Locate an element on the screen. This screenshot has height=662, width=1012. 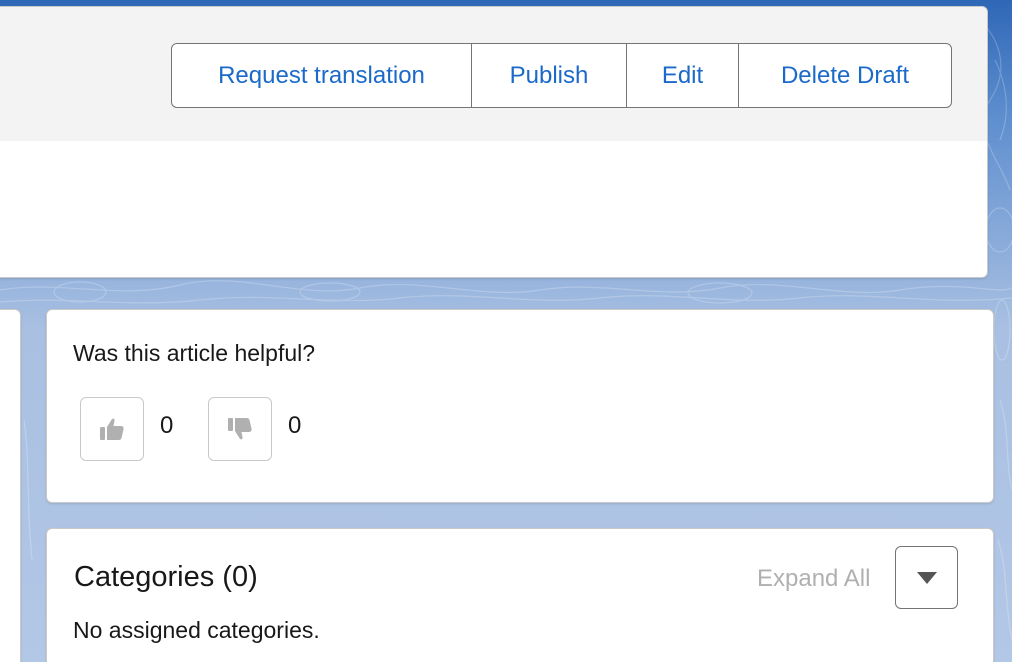
helpful-question: Was this article helpful? is located at coordinates (194, 353).